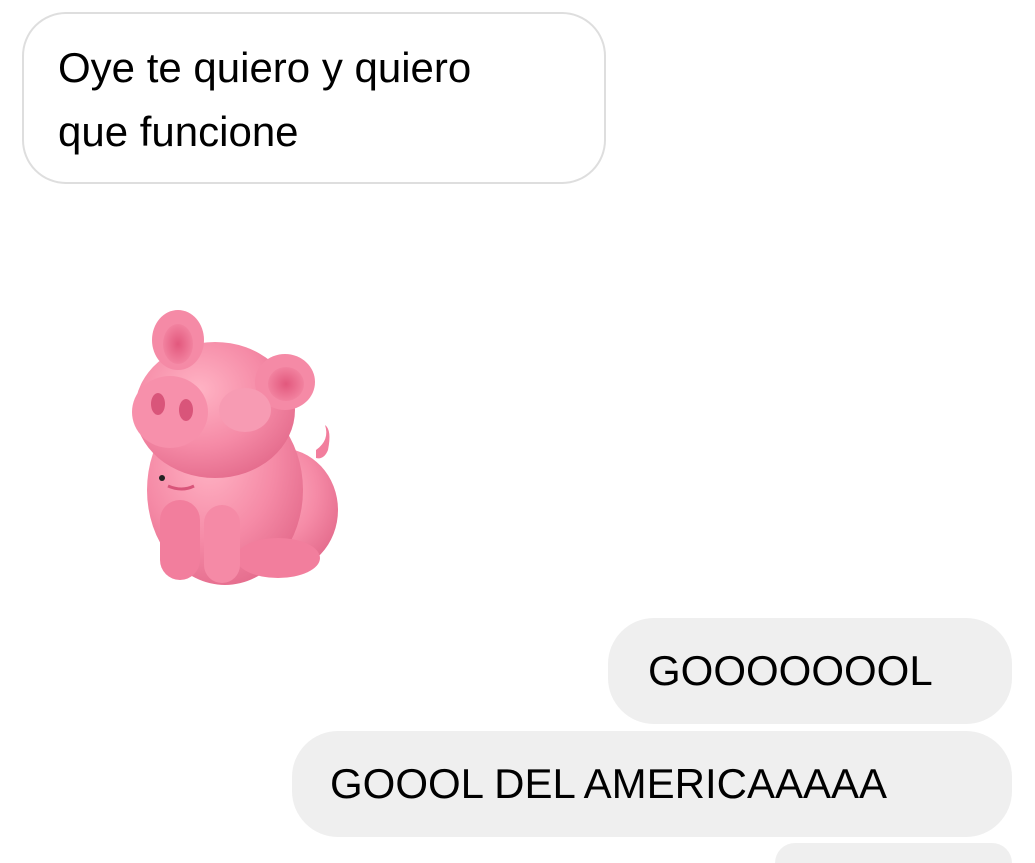  I want to click on message-text: GOOOOOOOL, so click(790, 670).